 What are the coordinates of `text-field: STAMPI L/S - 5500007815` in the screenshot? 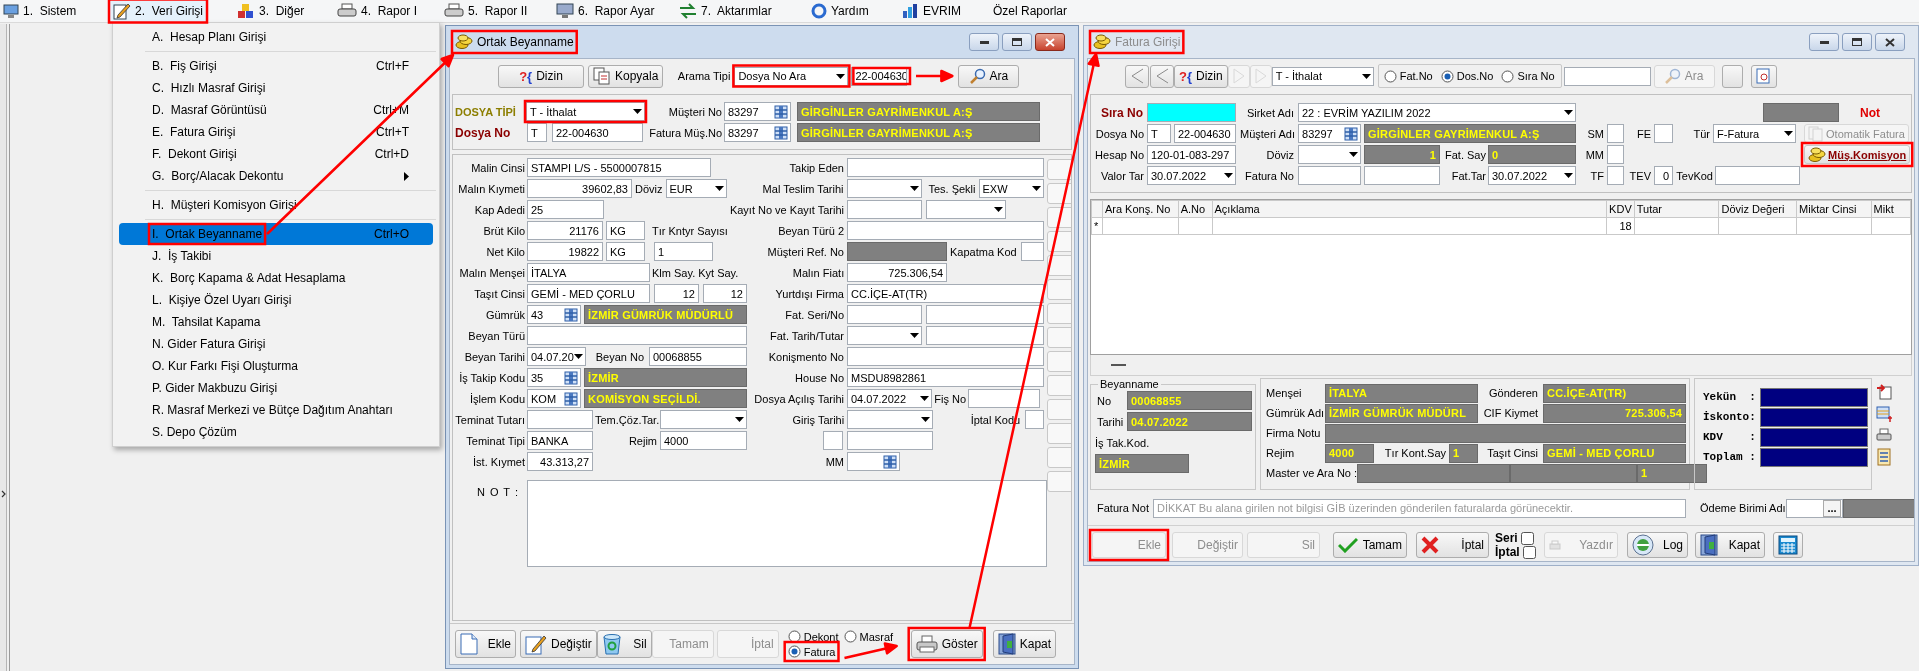 It's located at (619, 167).